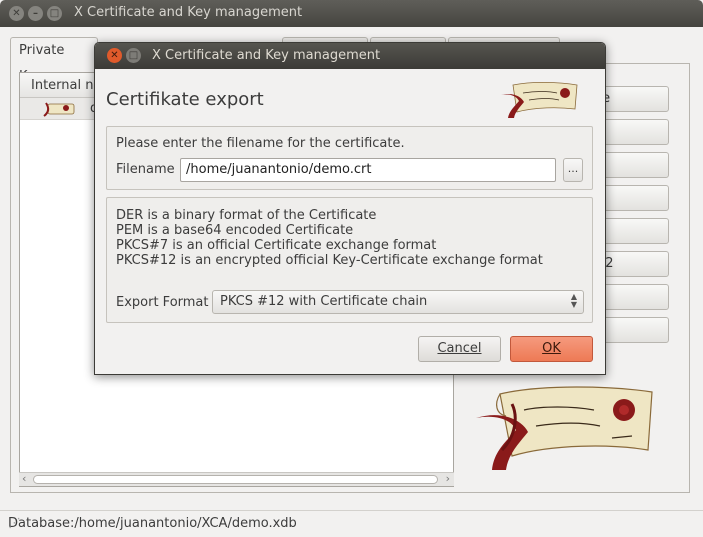 The width and height of the screenshot is (703, 537). What do you see at coordinates (573, 300) in the screenshot?
I see `updown-arrow-icon: ▲ ▼` at bounding box center [573, 300].